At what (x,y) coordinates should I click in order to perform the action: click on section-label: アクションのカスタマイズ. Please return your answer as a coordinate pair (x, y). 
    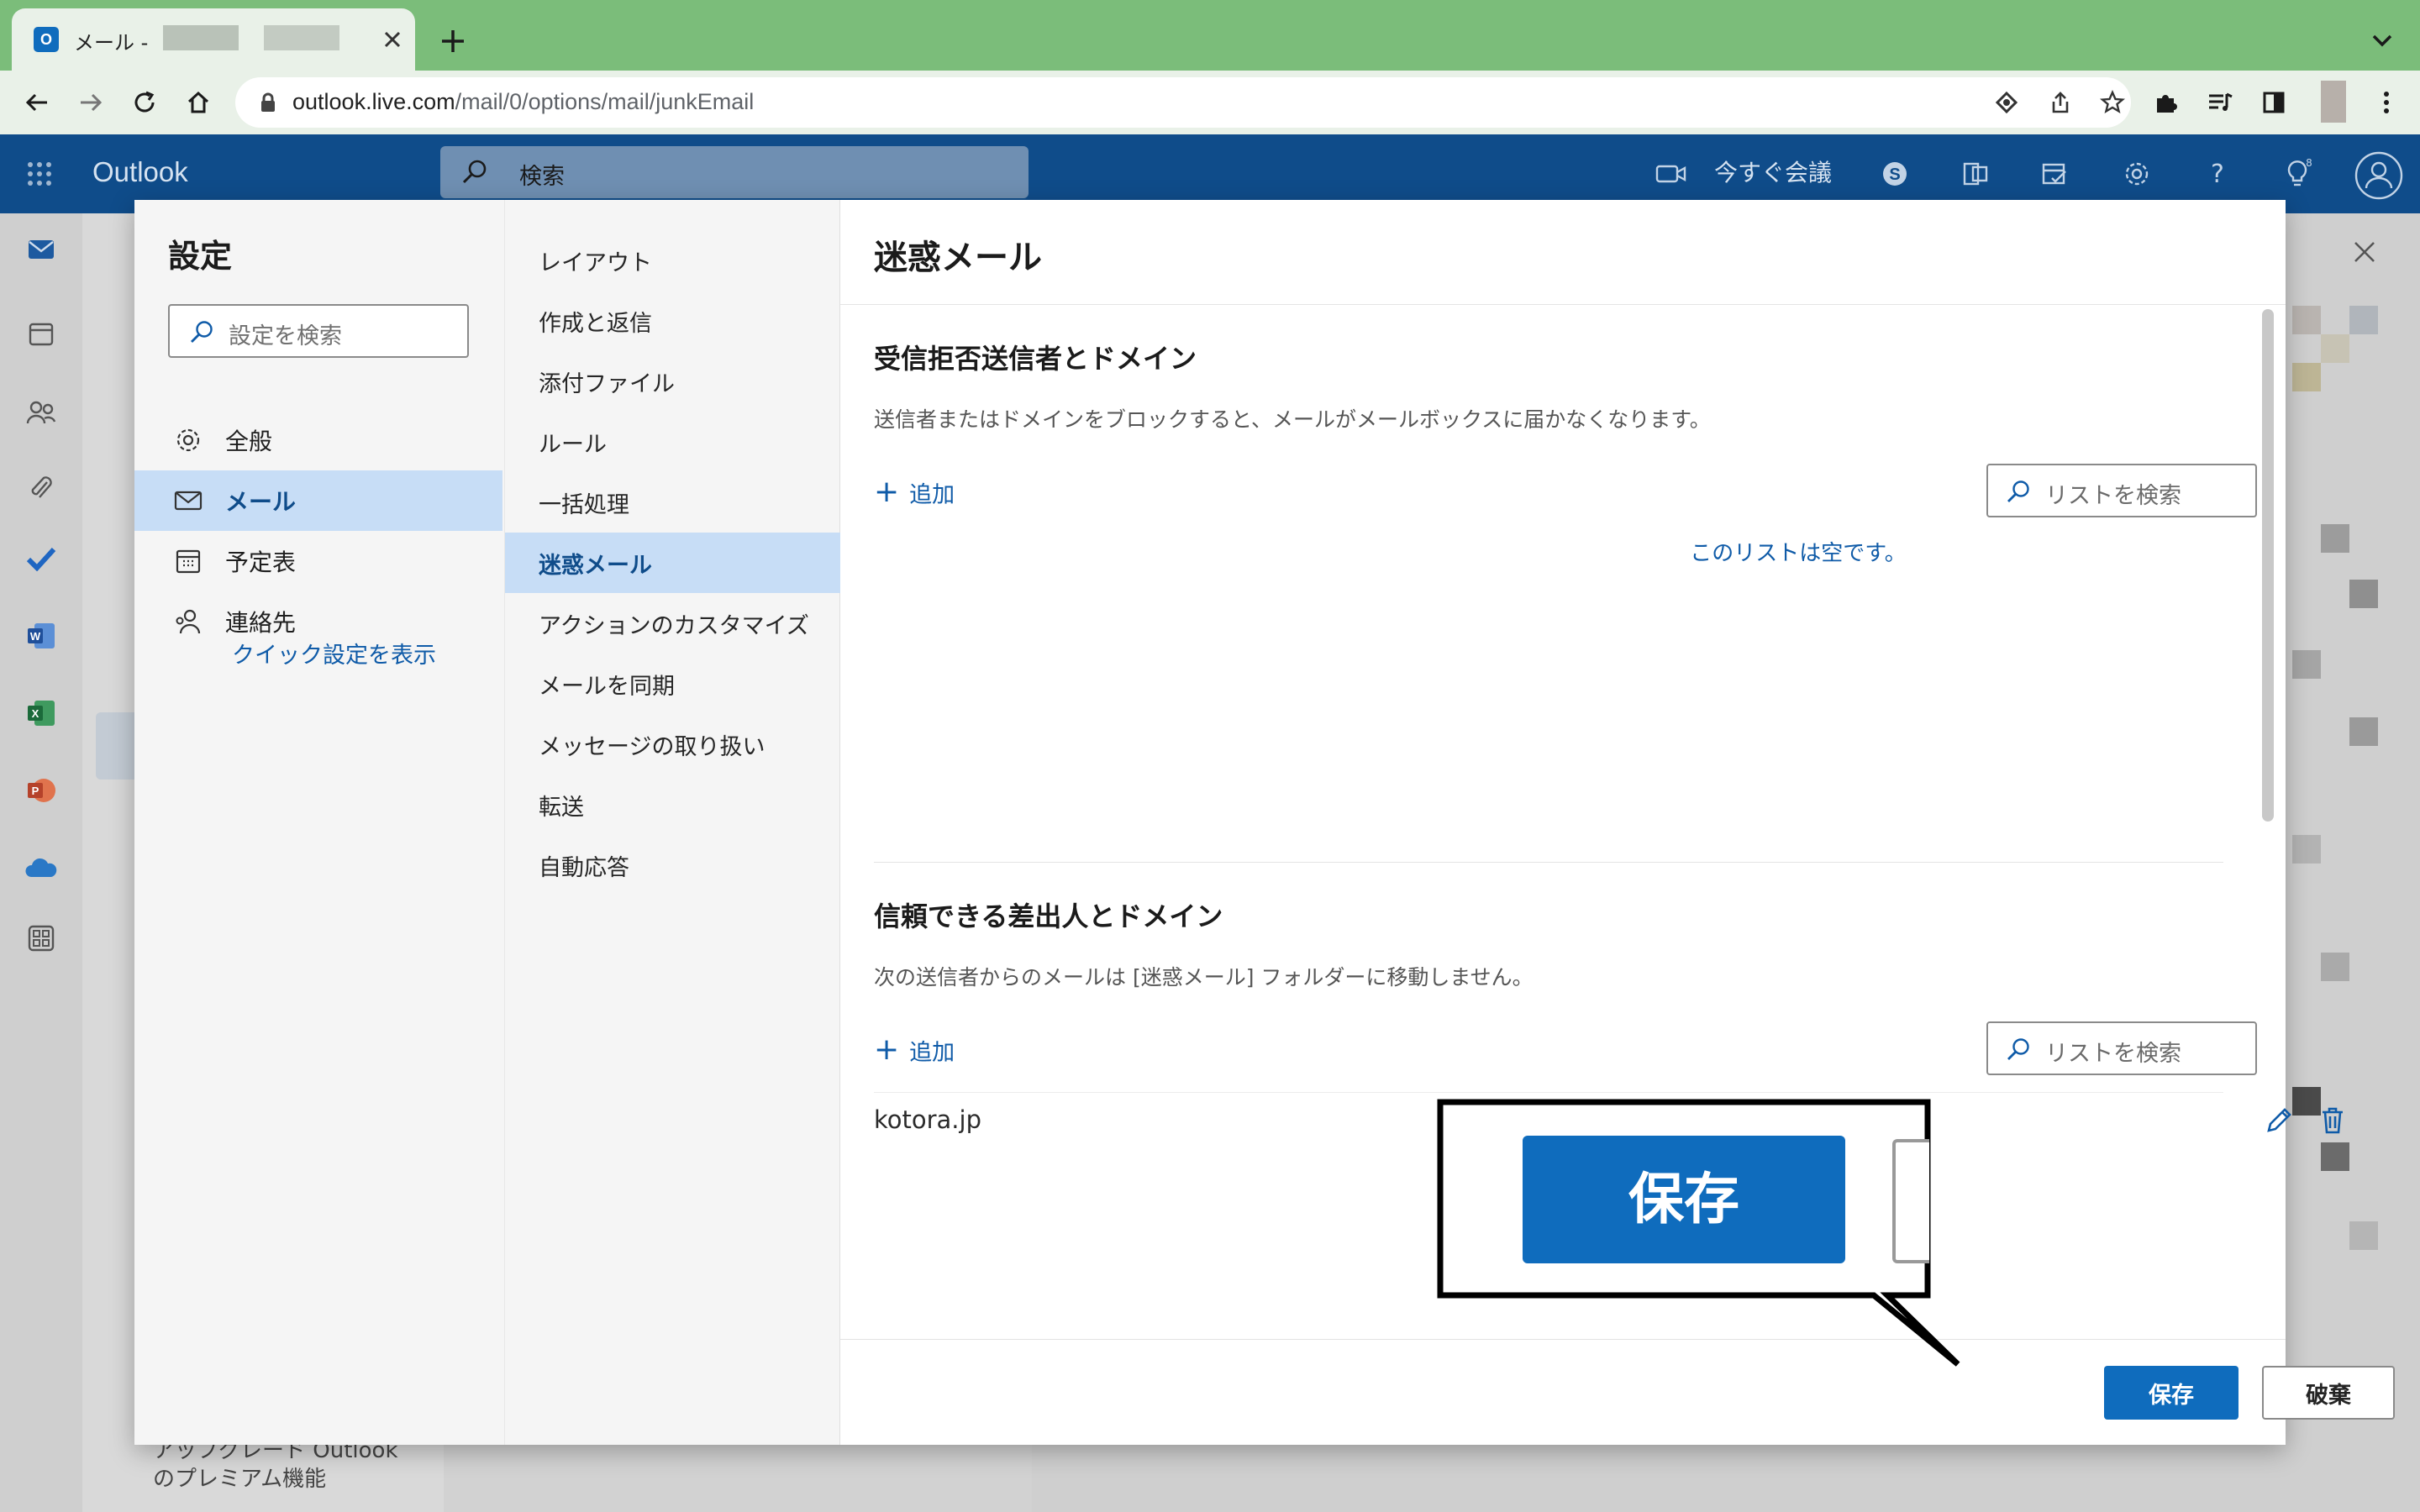
    Looking at the image, I should click on (674, 625).